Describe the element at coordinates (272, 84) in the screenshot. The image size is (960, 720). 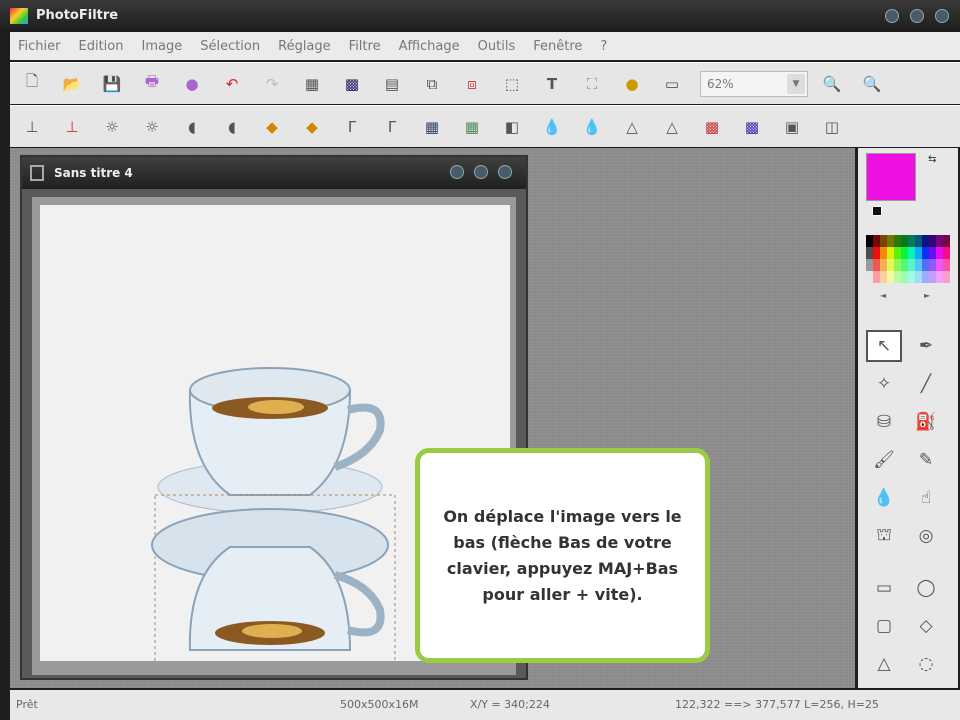
I see `redo-icon: ↷` at that location.